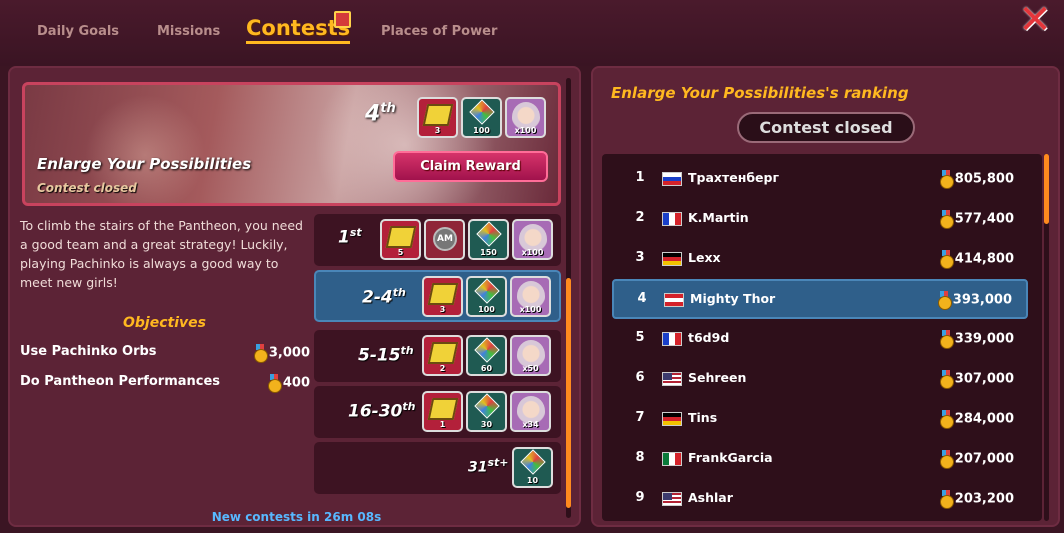 Image resolution: width=1064 pixels, height=533 pixels. I want to click on reward-tier-2-4: 2-4th 3 100 x100, so click(437, 296).